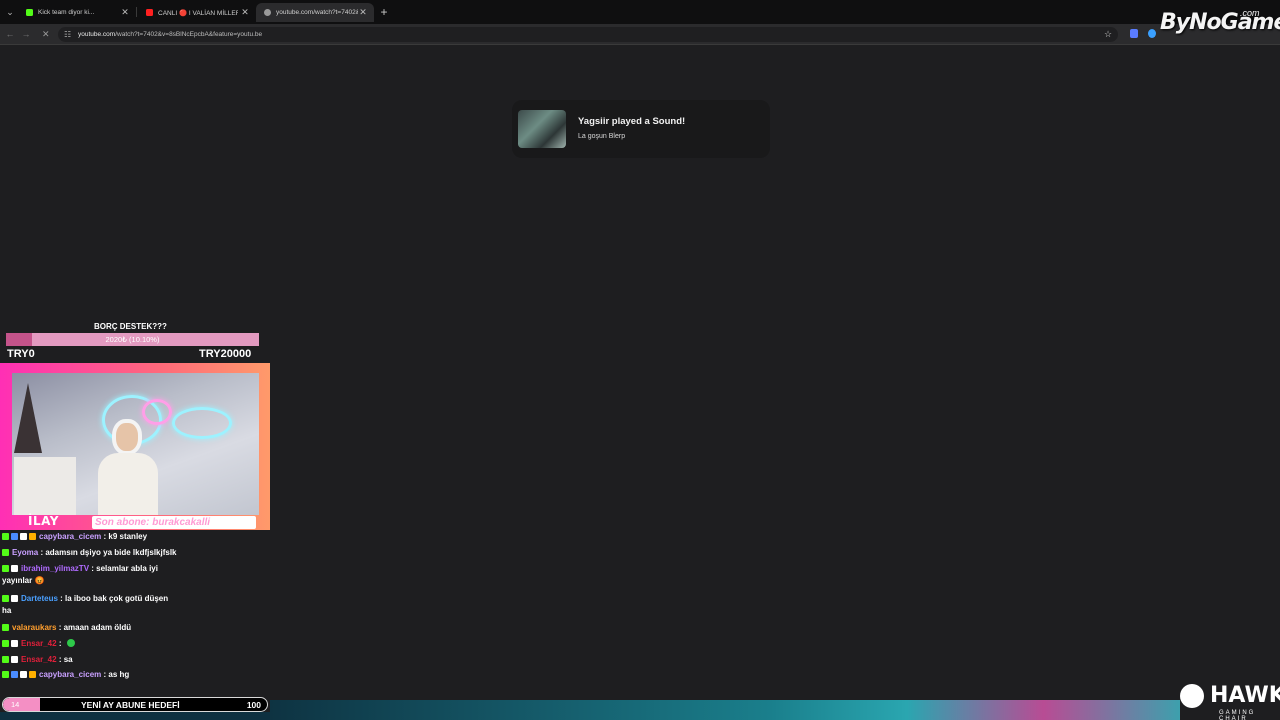 Image resolution: width=1280 pixels, height=720 pixels. Describe the element at coordinates (64, 659) in the screenshot. I see `chat-text: : sa` at that location.